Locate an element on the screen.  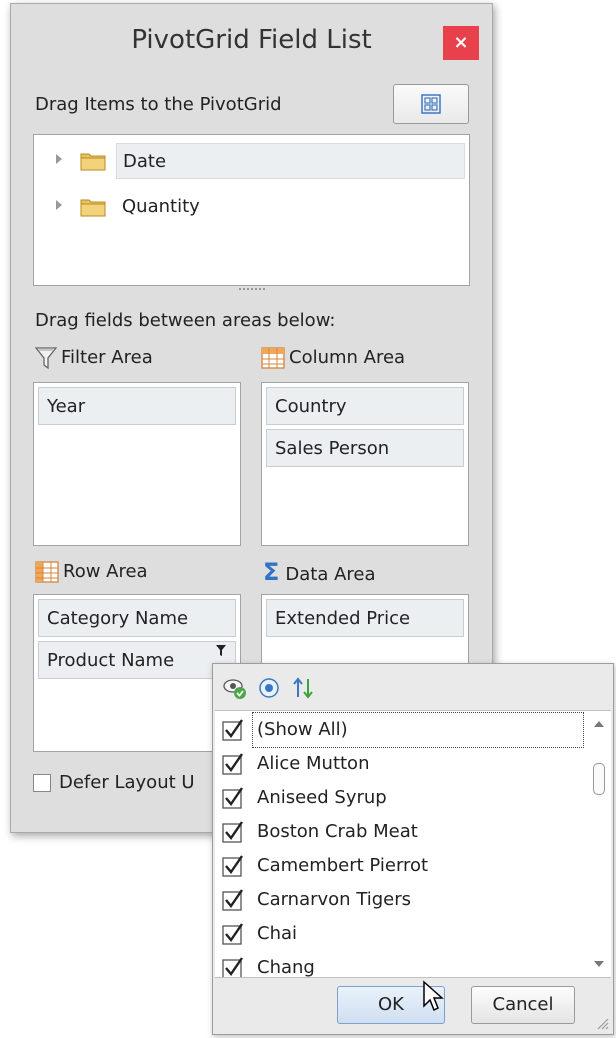
filter-list-item-label: Carnarvon Tigers is located at coordinates (334, 899).